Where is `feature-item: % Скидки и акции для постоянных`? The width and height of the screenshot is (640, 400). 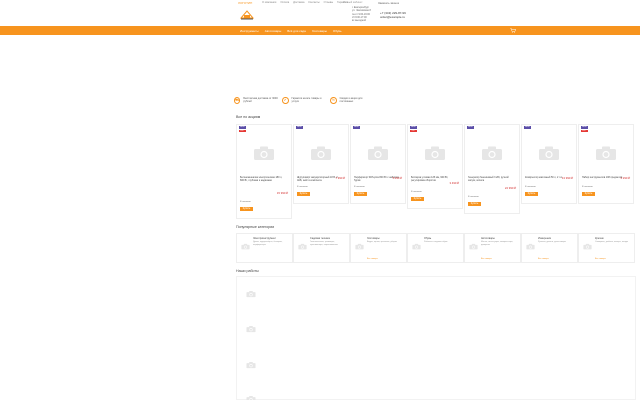 feature-item: % Скидки и акции для постоянных is located at coordinates (352, 100).